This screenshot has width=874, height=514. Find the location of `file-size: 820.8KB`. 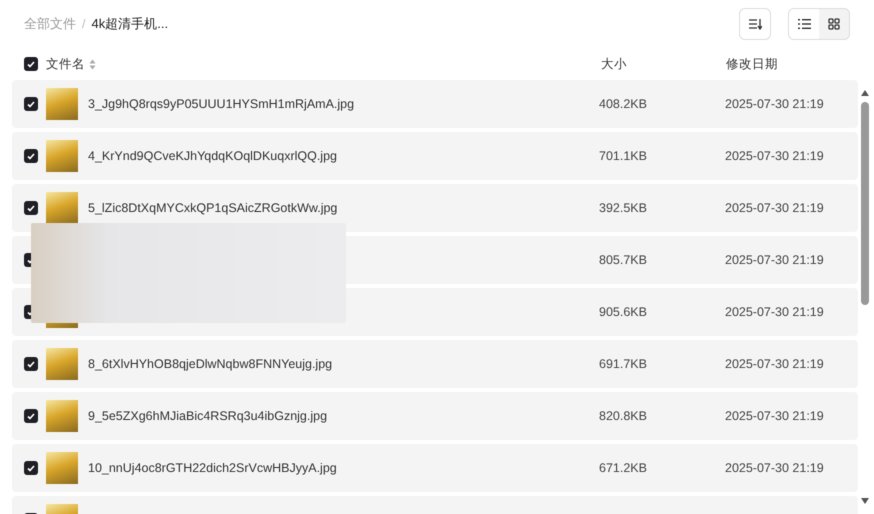

file-size: 820.8KB is located at coordinates (623, 416).